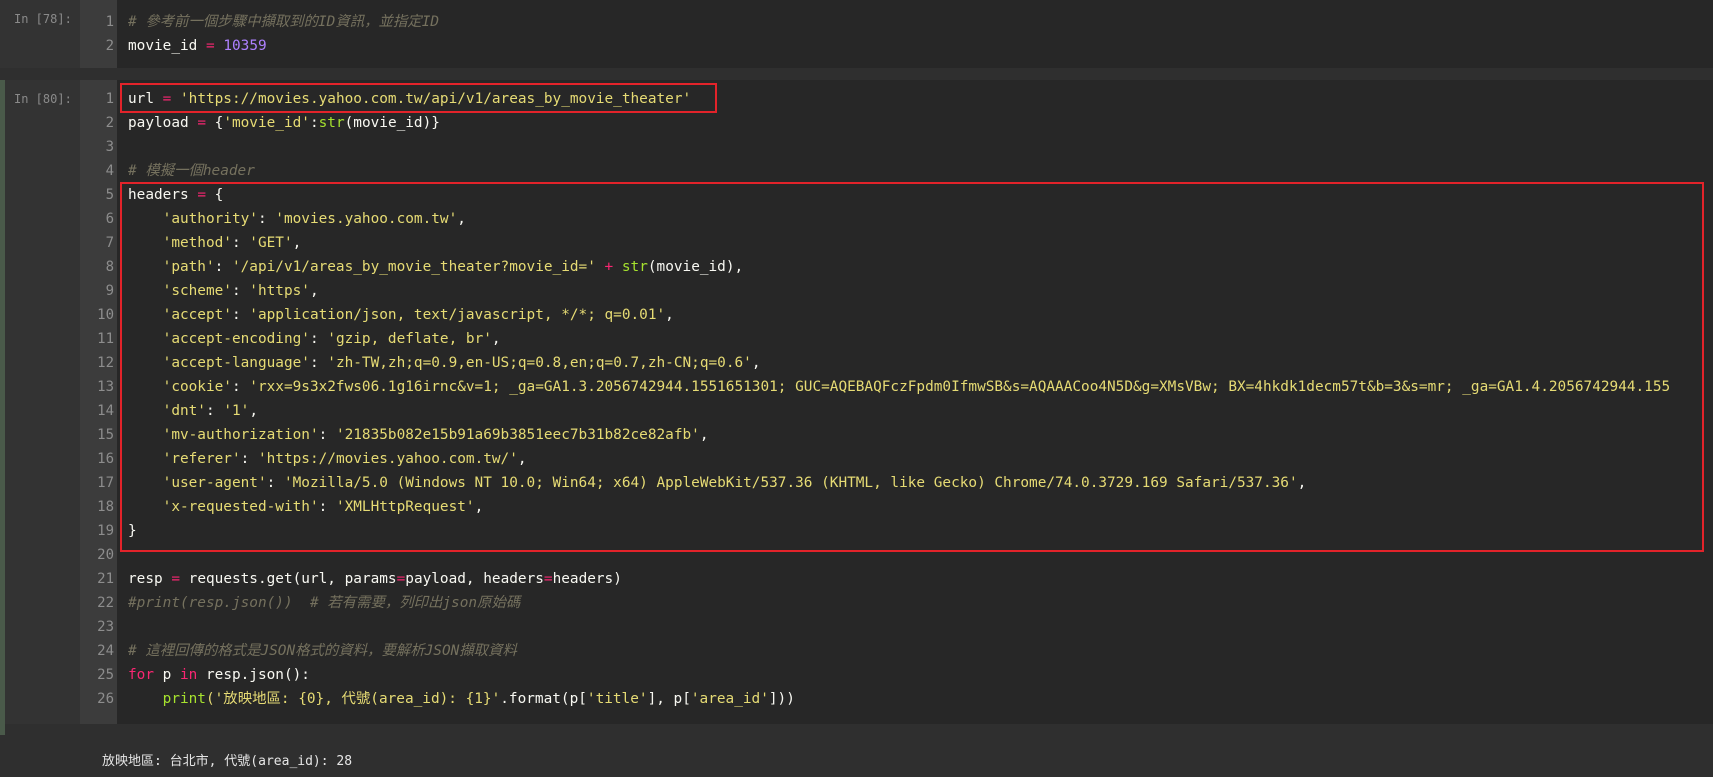 The image size is (1713, 777). Describe the element at coordinates (167, 46) in the screenshot. I see `code-token: movie_id` at that location.